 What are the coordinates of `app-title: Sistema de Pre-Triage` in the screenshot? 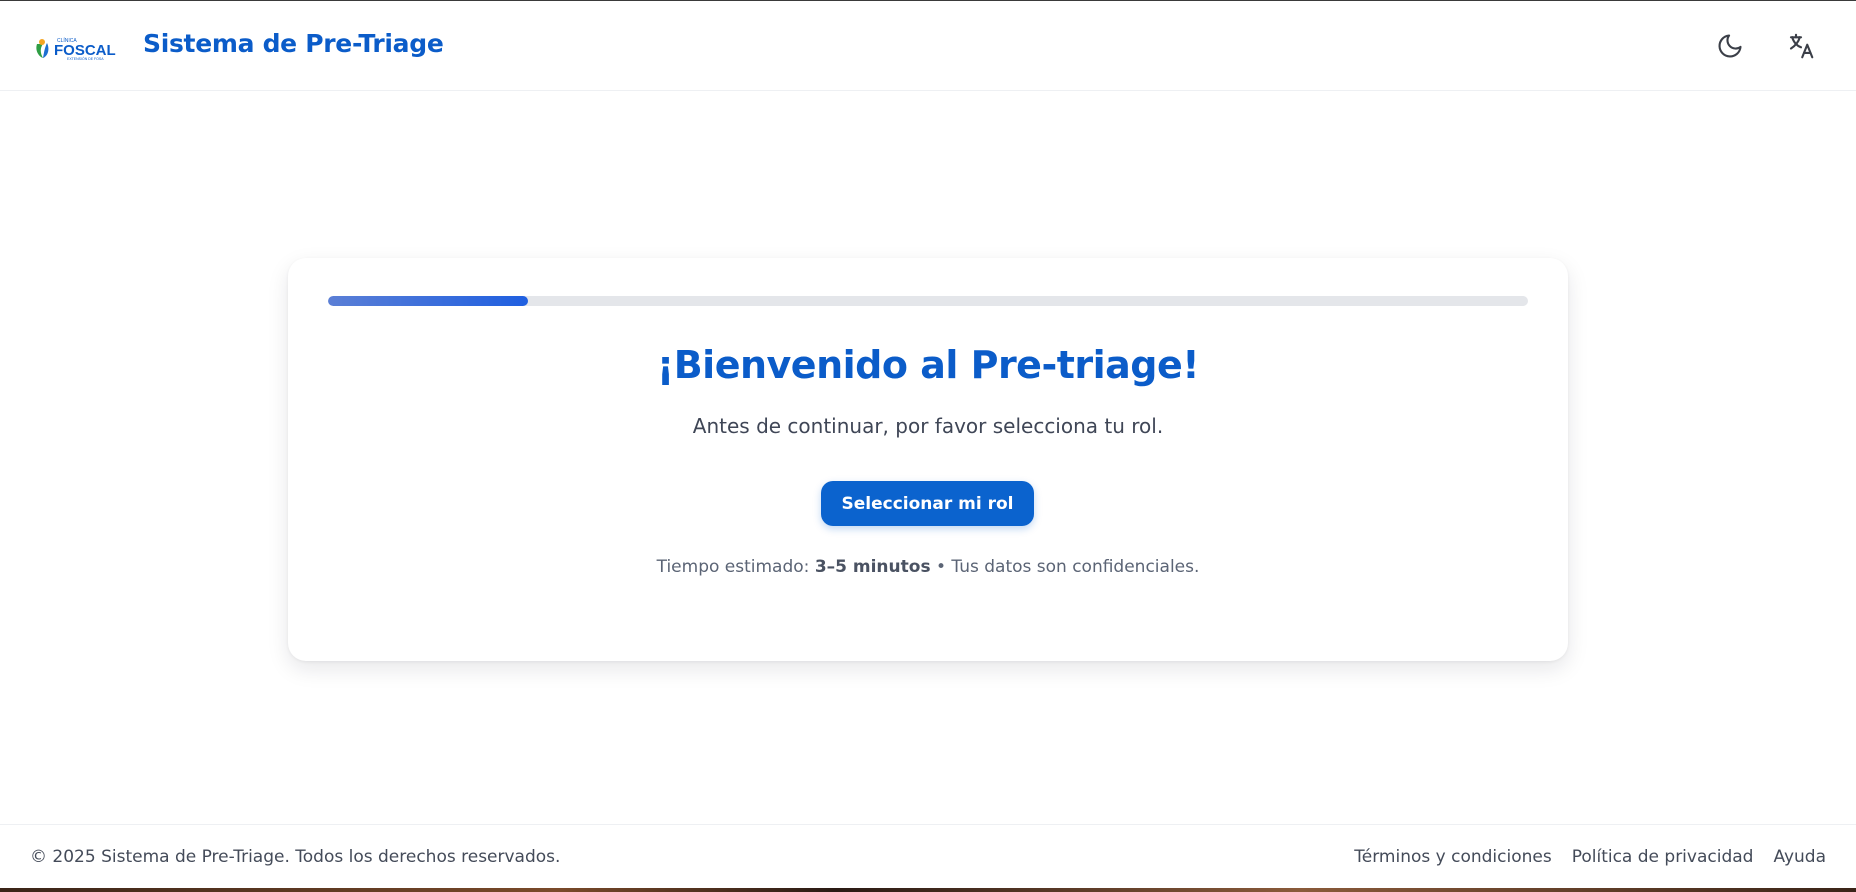 It's located at (293, 43).